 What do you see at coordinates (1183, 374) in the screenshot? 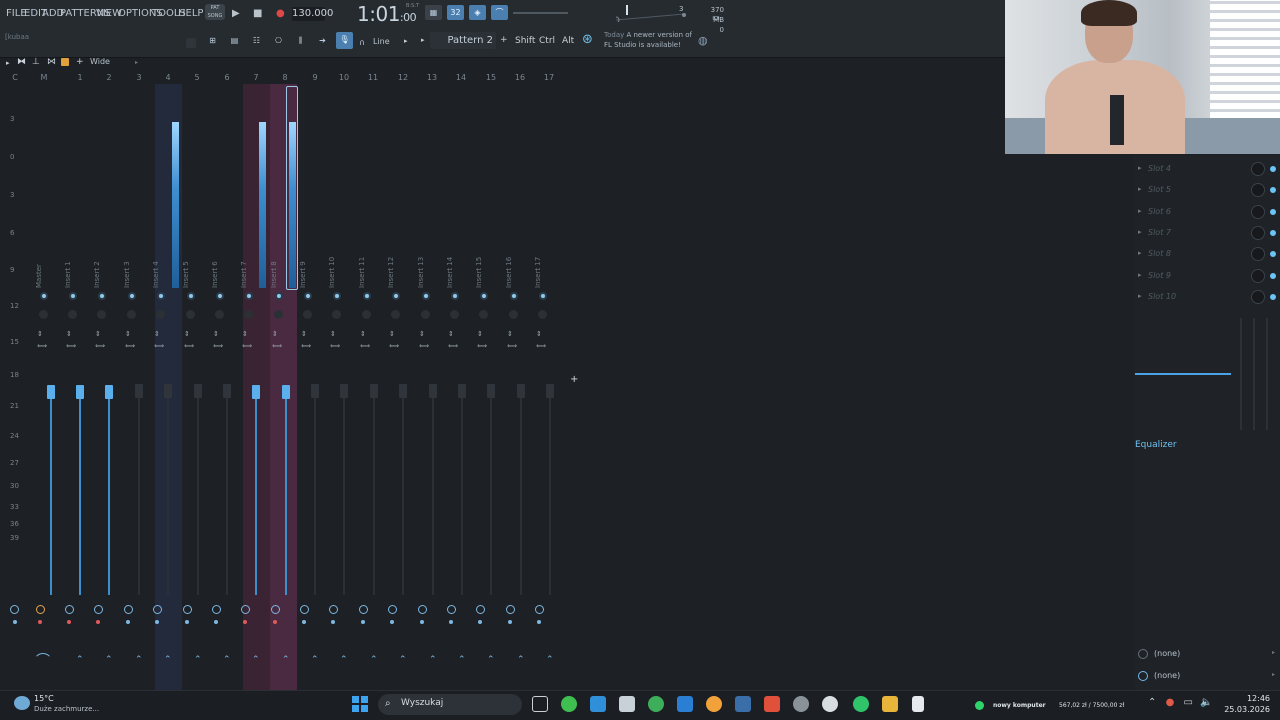
I see `eq-curve` at bounding box center [1183, 374].